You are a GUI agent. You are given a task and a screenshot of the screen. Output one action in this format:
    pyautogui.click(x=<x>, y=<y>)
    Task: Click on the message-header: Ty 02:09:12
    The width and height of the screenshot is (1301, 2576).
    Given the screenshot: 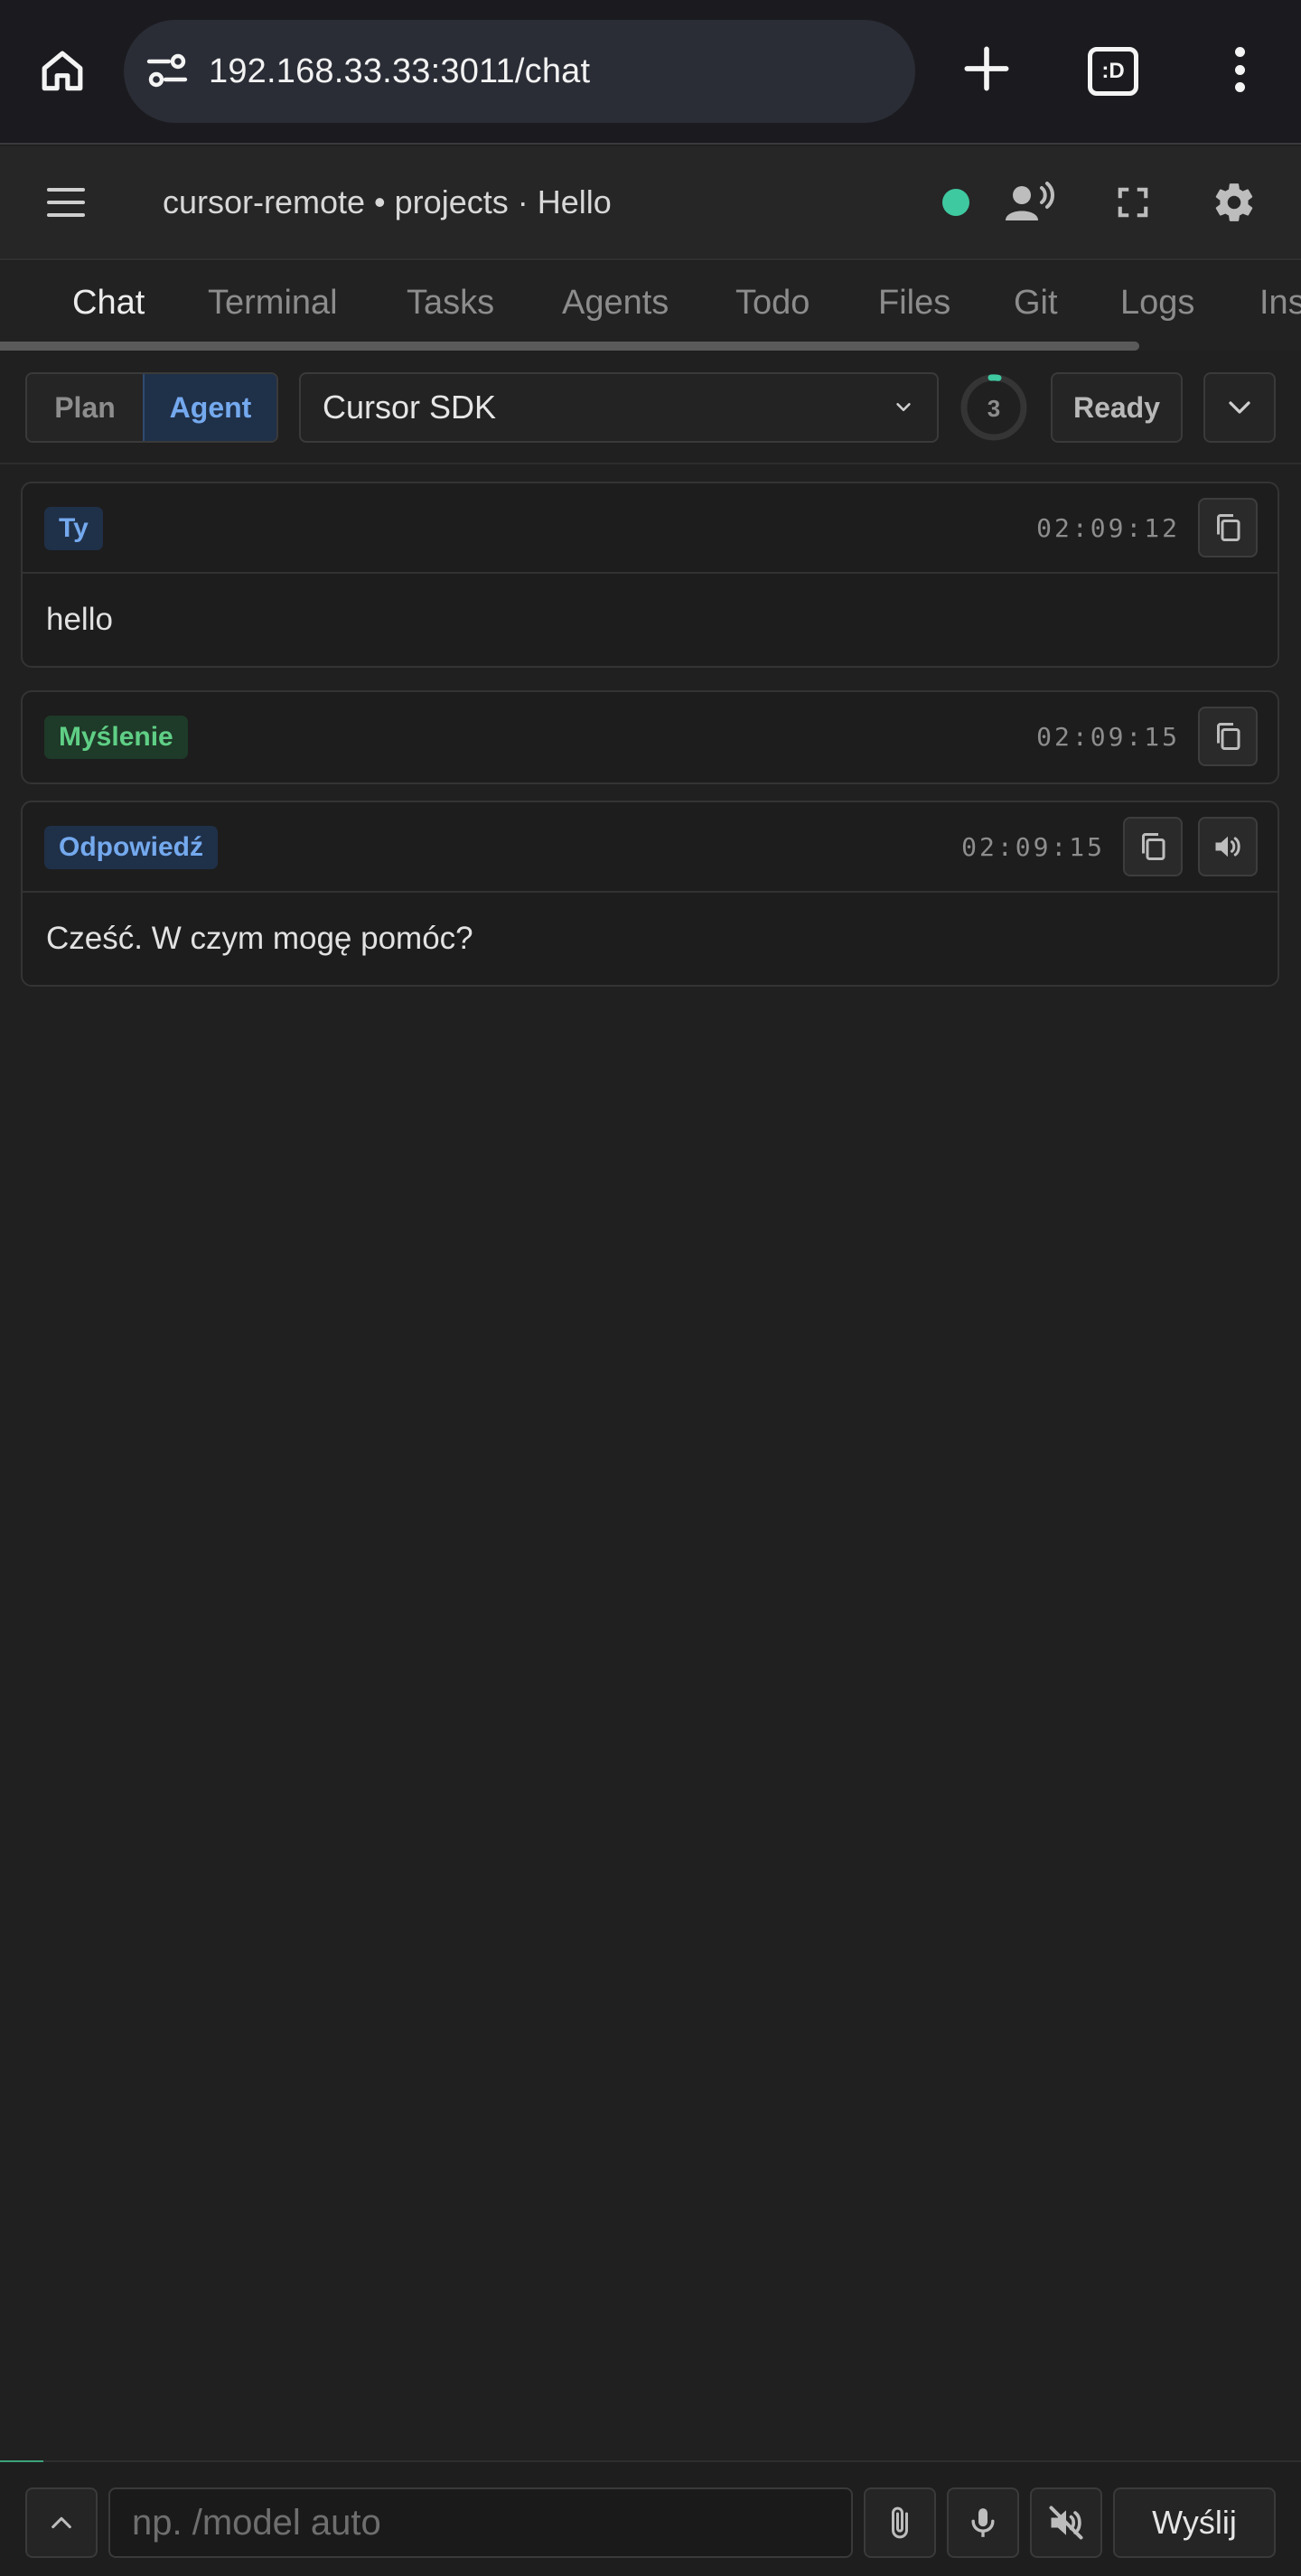 What is the action you would take?
    pyautogui.click(x=650, y=528)
    